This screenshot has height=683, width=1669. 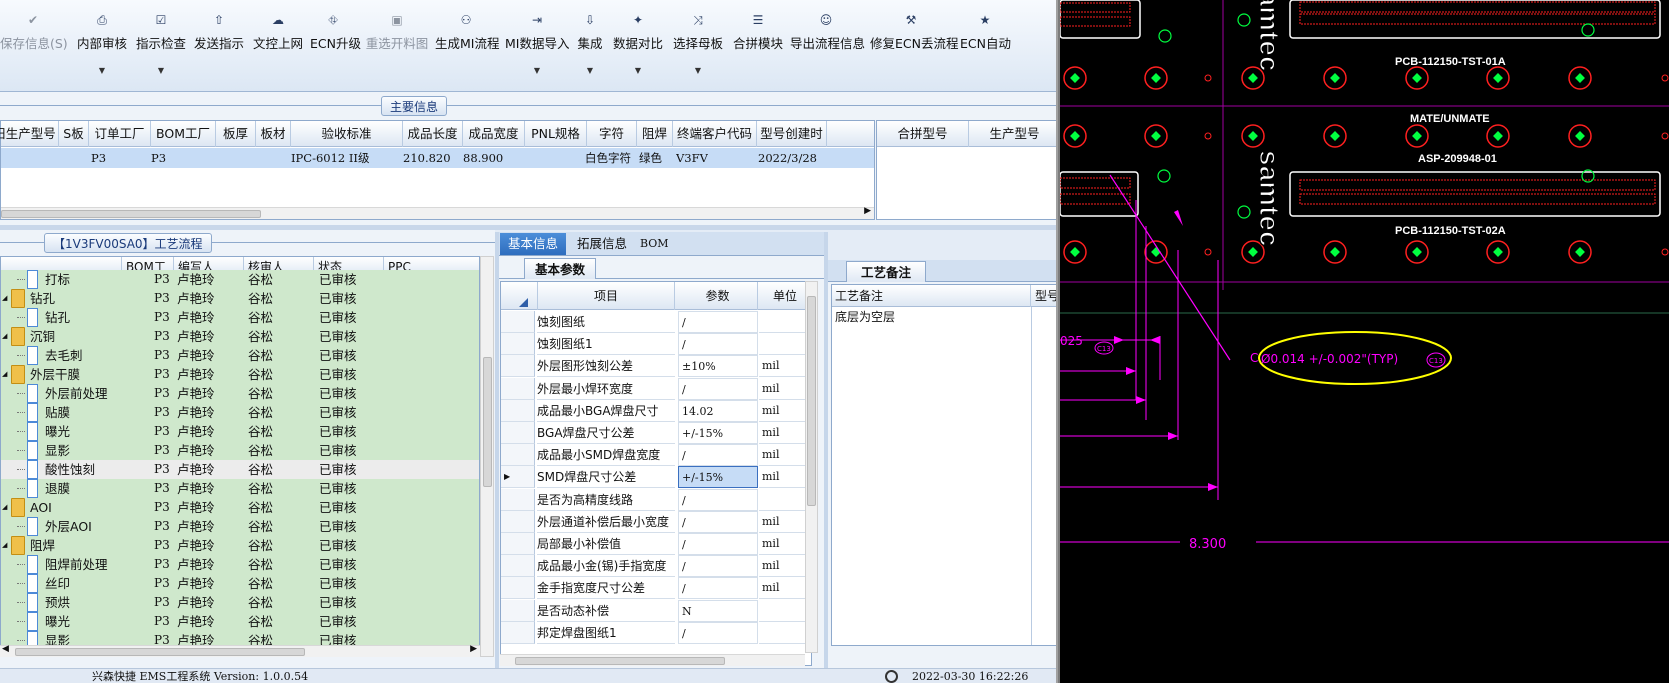 What do you see at coordinates (718, 410) in the screenshot?
I see `param-value: 14.02` at bounding box center [718, 410].